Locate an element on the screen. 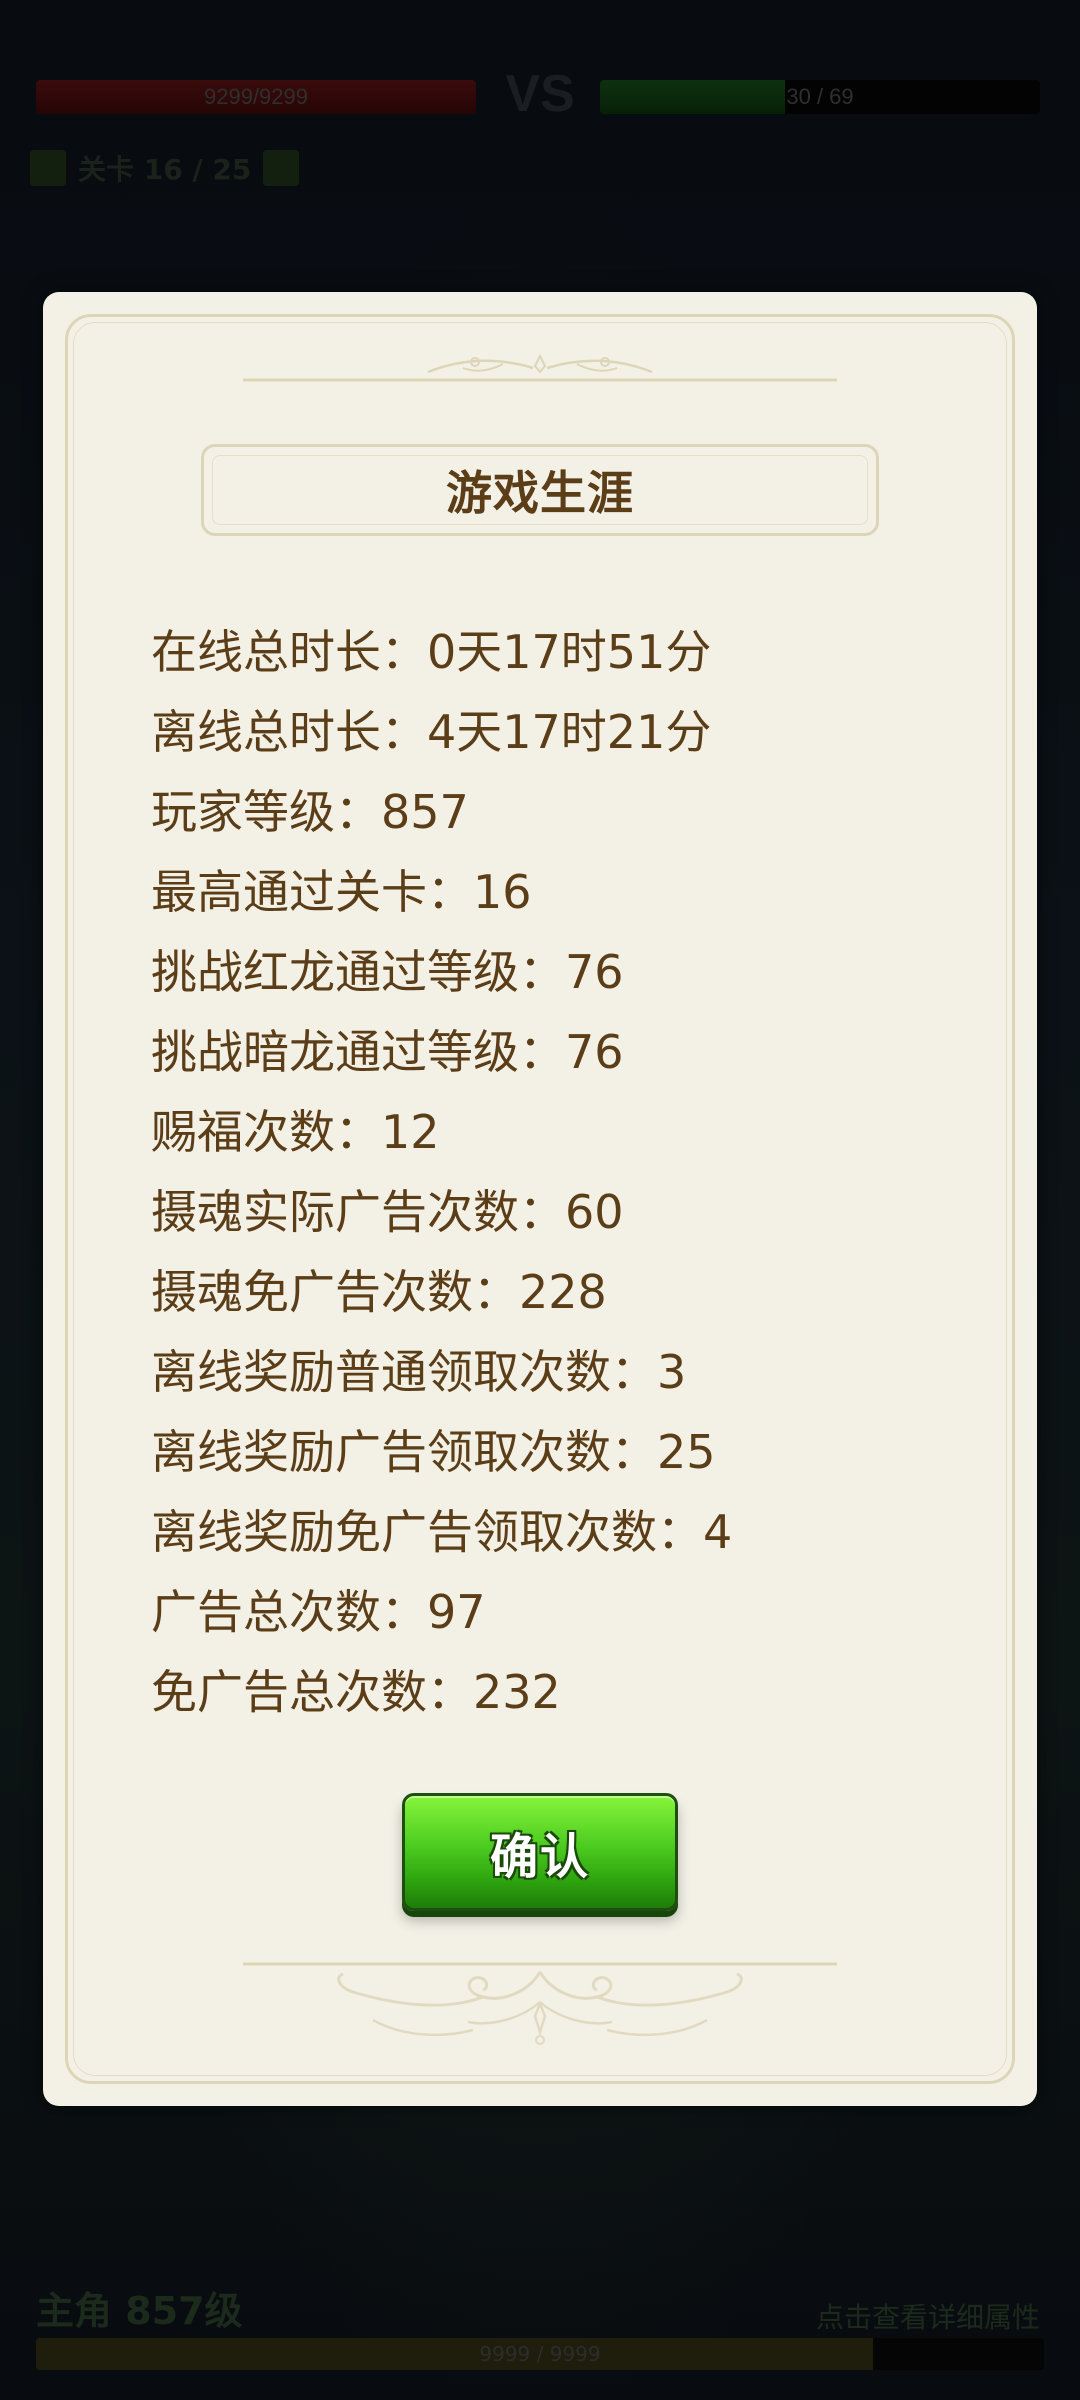 This screenshot has width=1080, height=2400. prev-stage-icon is located at coordinates (48, 168).